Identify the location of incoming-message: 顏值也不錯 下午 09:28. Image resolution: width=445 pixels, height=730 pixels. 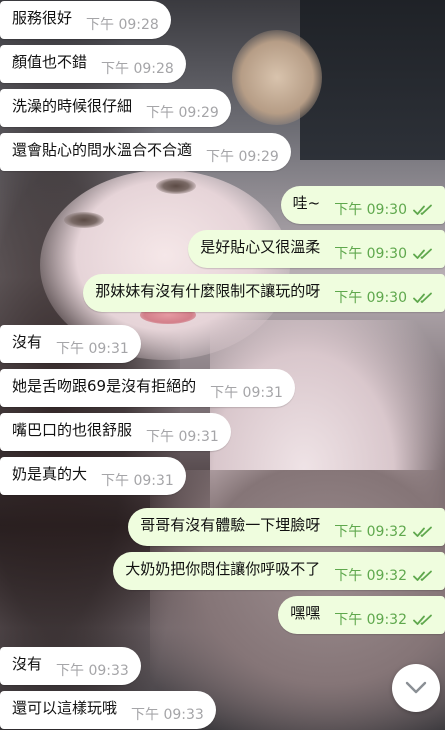
(93, 64).